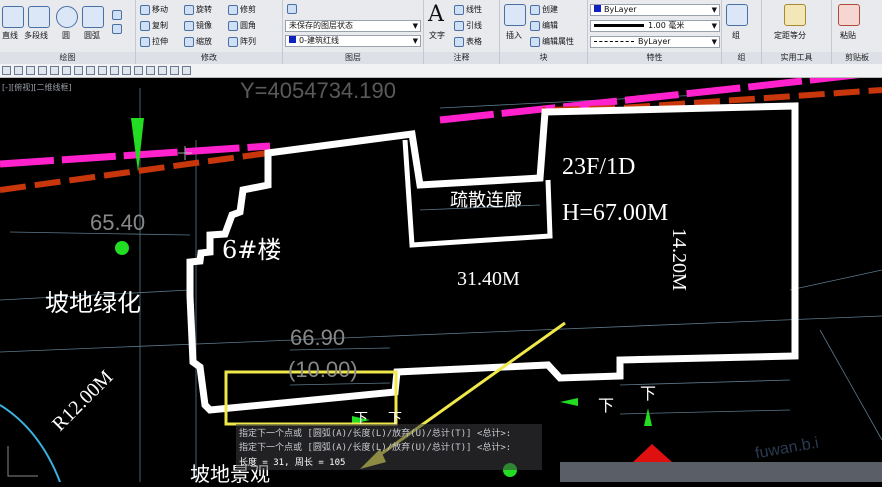  Describe the element at coordinates (535, 9) in the screenshot. I see `create-block-icon` at that location.